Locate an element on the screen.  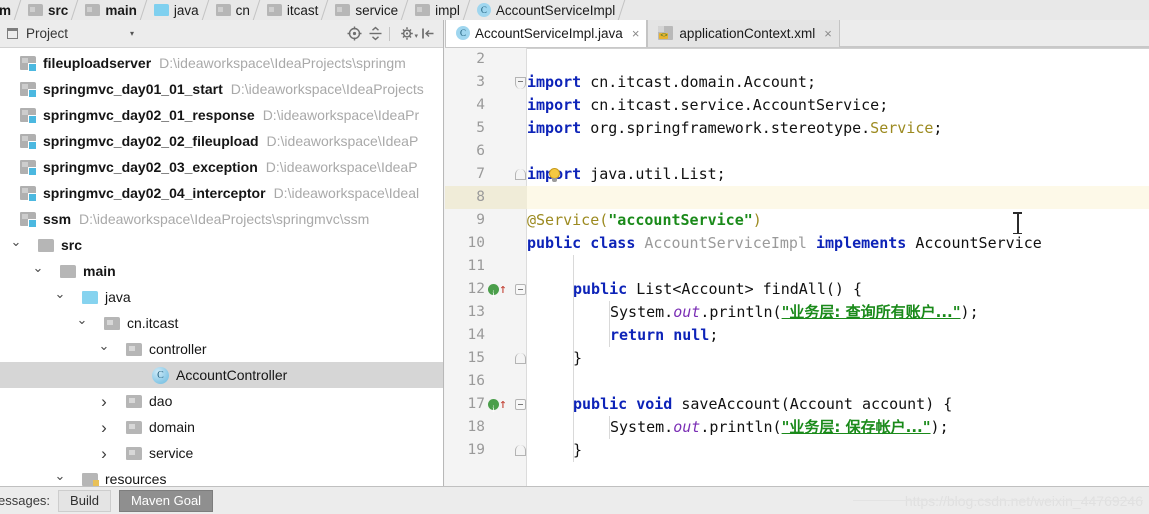
line-number: 13 is located at coordinates (476, 312).